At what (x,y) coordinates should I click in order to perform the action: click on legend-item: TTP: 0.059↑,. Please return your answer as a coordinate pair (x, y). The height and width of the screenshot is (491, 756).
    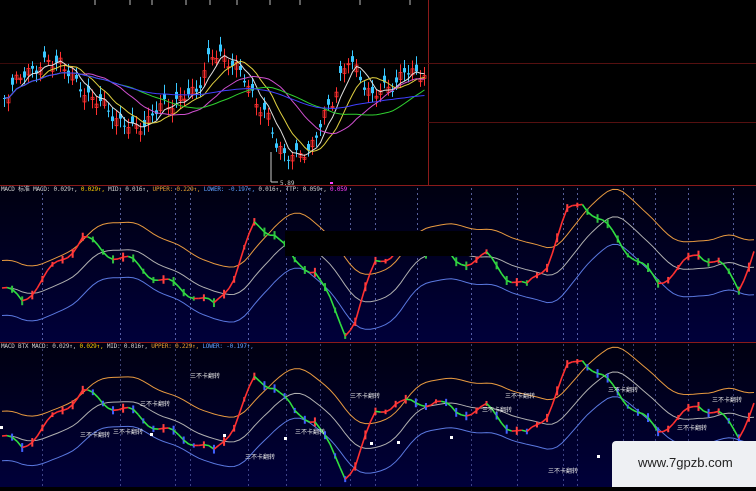
    Looking at the image, I should click on (308, 189).